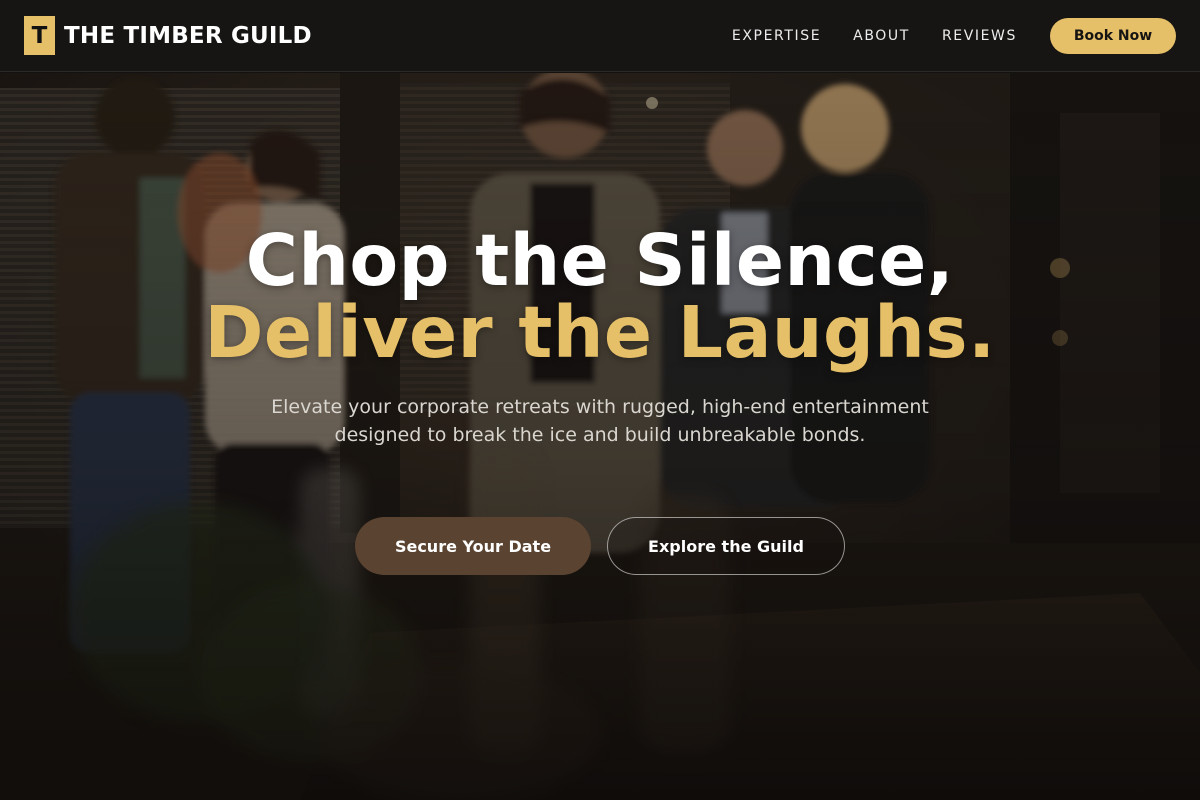 This screenshot has height=800, width=1200. I want to click on book-now-button: Book Now, so click(1113, 35).